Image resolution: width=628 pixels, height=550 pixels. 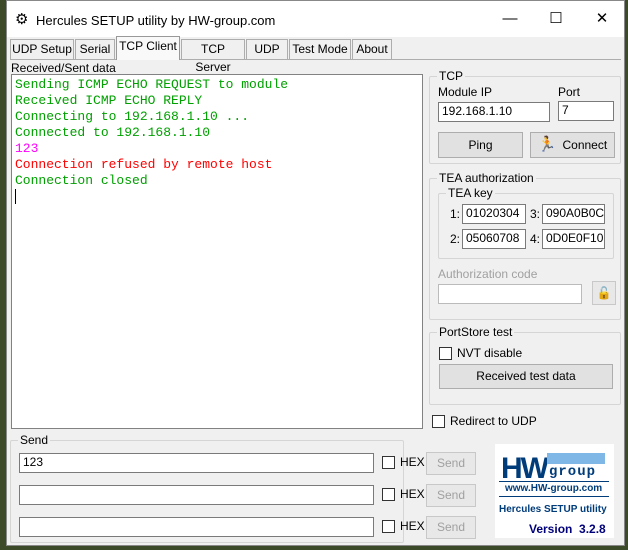 What do you see at coordinates (556, 19) in the screenshot?
I see `maximize-button: ☐` at bounding box center [556, 19].